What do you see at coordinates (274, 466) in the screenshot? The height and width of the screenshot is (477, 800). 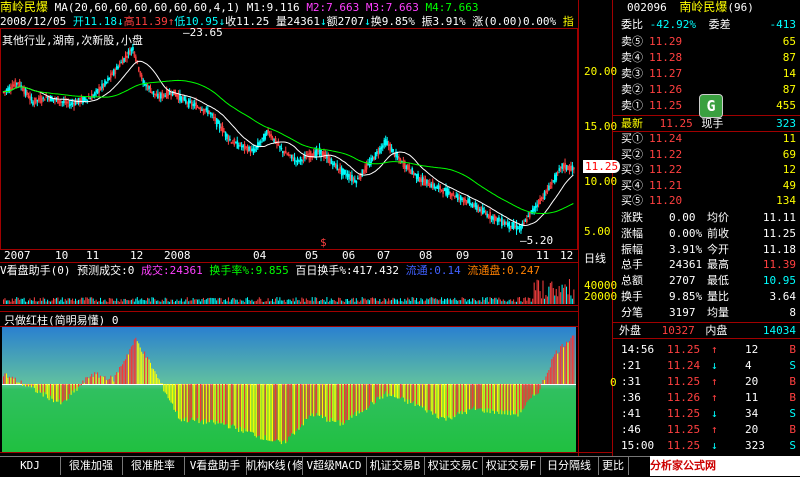 I see `tab-4: 机构K线(修` at bounding box center [274, 466].